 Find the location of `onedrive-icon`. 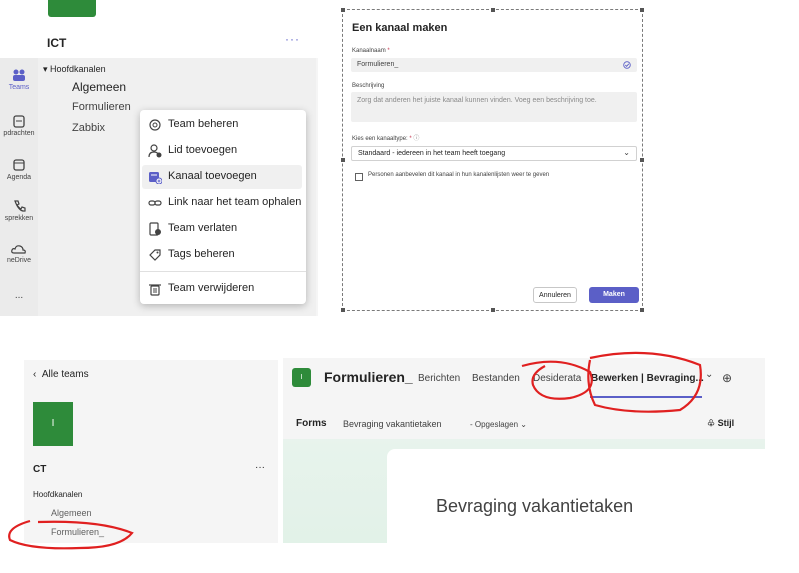

onedrive-icon is located at coordinates (18, 249).